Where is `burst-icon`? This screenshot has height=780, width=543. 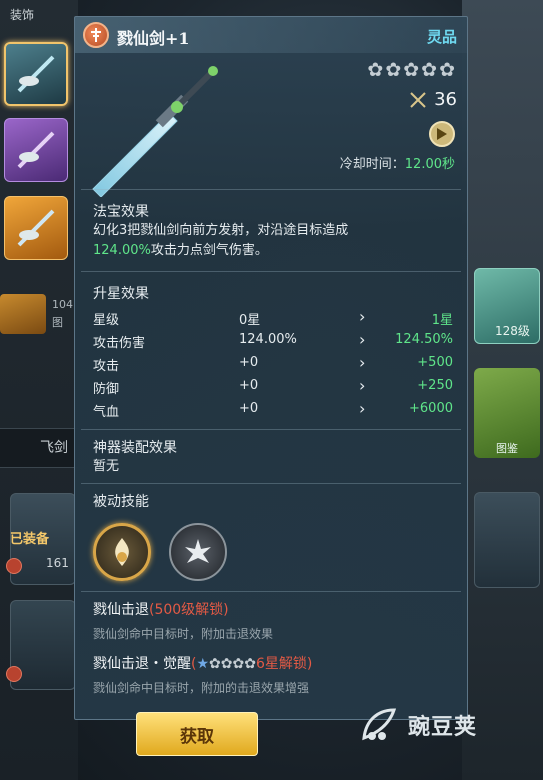
burst-icon is located at coordinates (198, 551).